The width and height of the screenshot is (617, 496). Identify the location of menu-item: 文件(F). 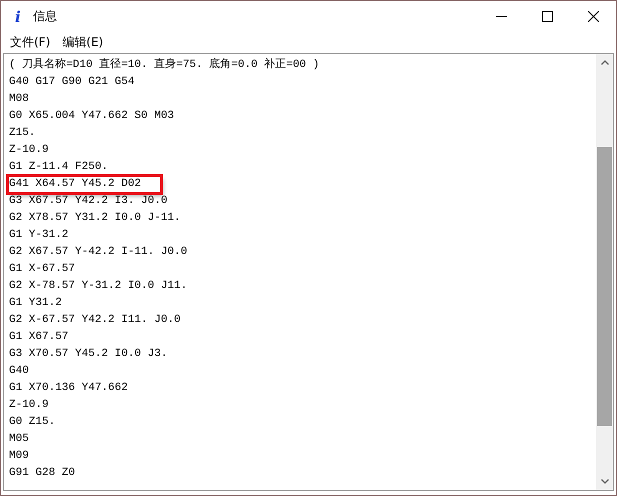
(30, 42).